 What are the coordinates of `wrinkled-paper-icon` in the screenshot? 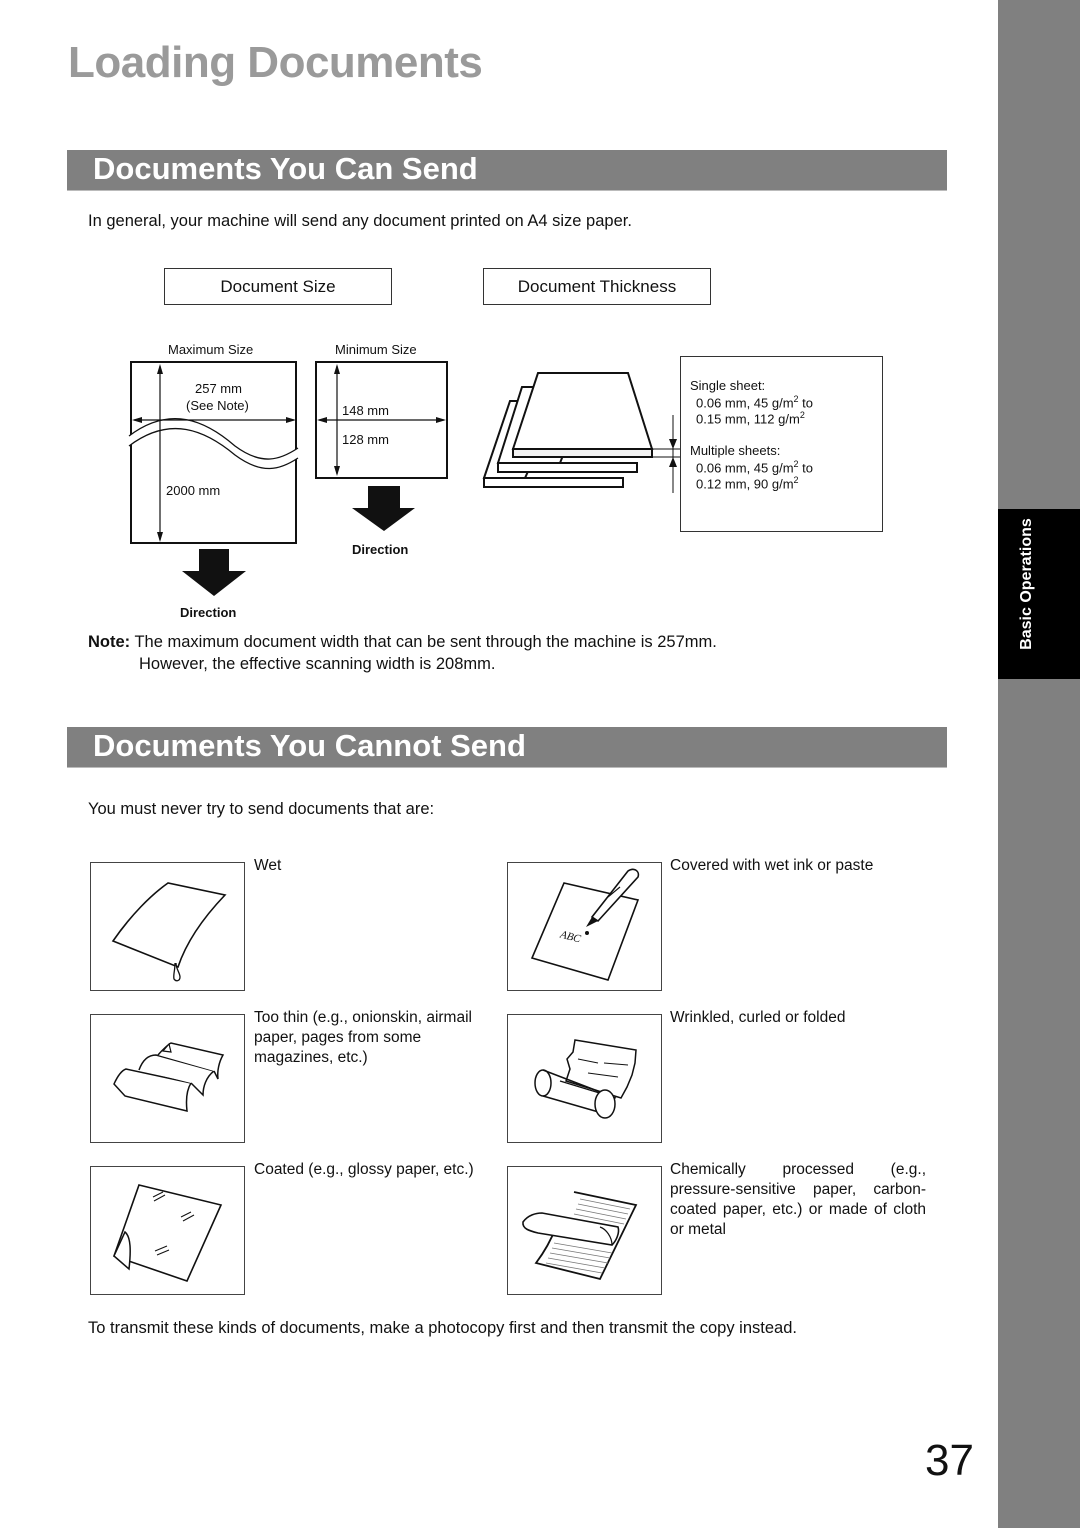 It's located at (585, 1079).